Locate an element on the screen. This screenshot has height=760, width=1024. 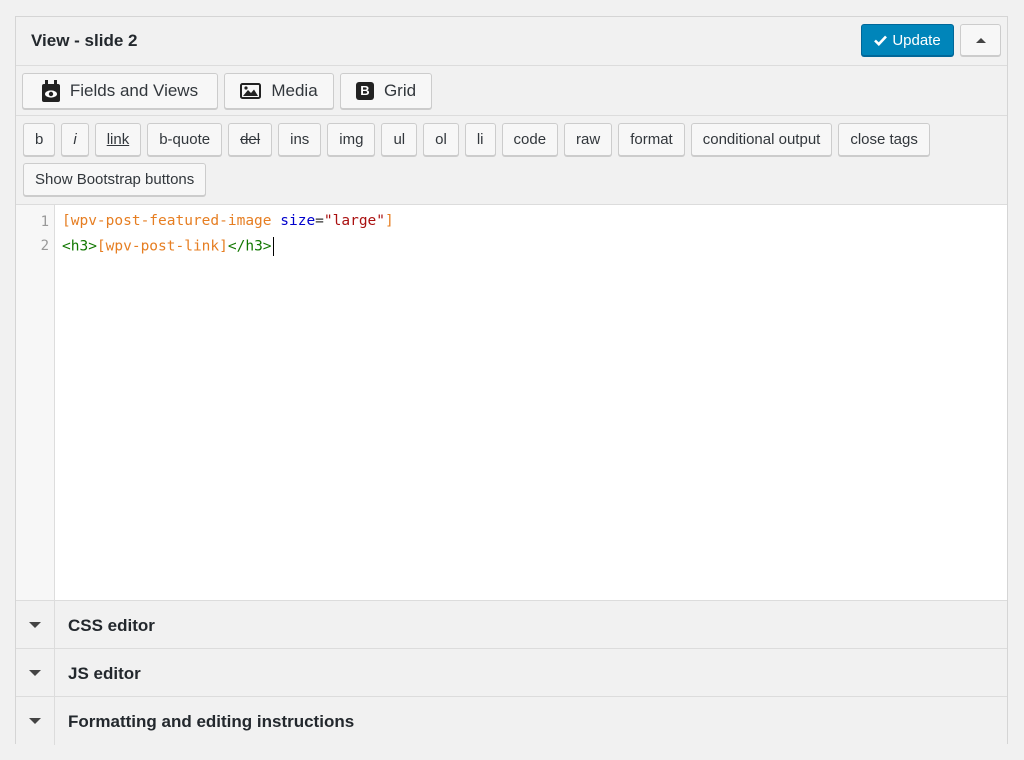
quicktag-code-button: code is located at coordinates (530, 139).